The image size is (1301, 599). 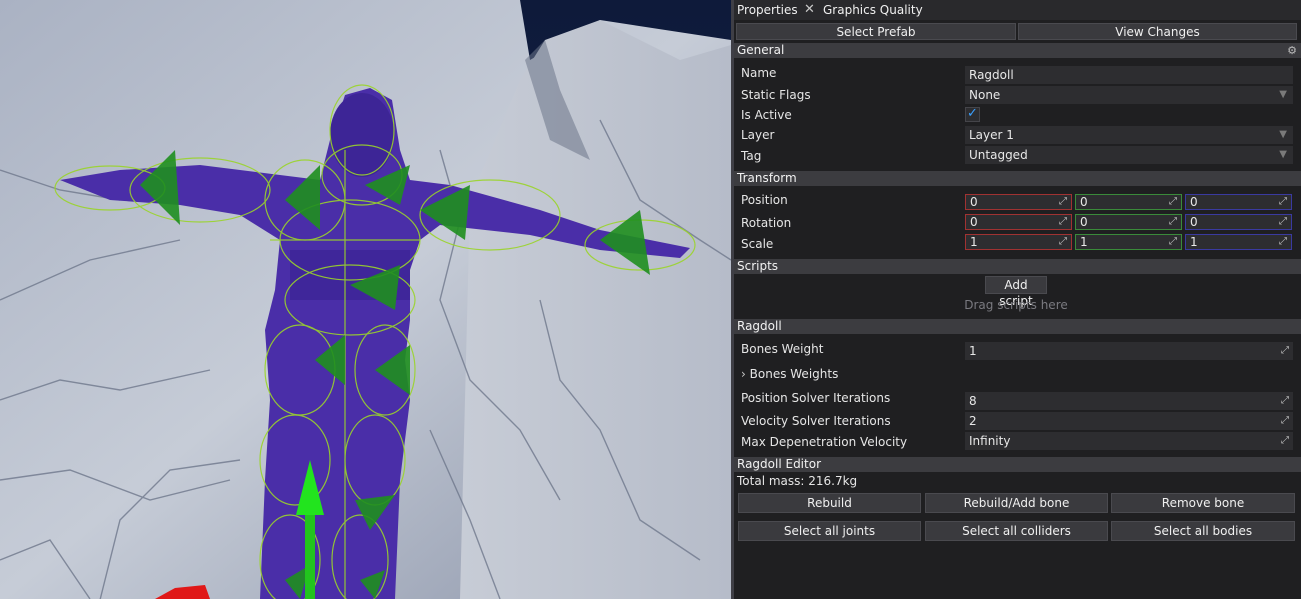 What do you see at coordinates (776, 95) in the screenshot?
I see `static-flags-label: Static Flags` at bounding box center [776, 95].